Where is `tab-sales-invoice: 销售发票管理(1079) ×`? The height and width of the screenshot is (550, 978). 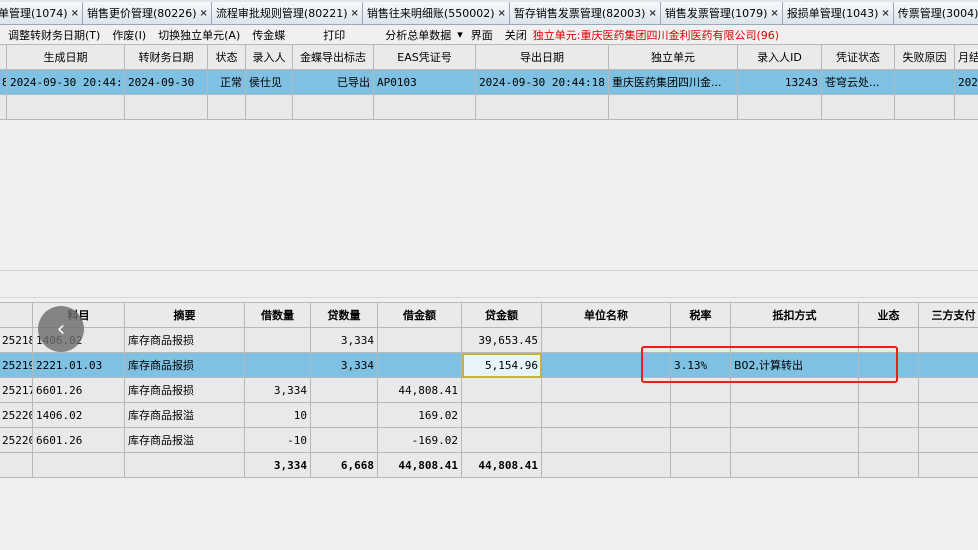
tab-sales-invoice: 销售发票管理(1079) × is located at coordinates (721, 13).